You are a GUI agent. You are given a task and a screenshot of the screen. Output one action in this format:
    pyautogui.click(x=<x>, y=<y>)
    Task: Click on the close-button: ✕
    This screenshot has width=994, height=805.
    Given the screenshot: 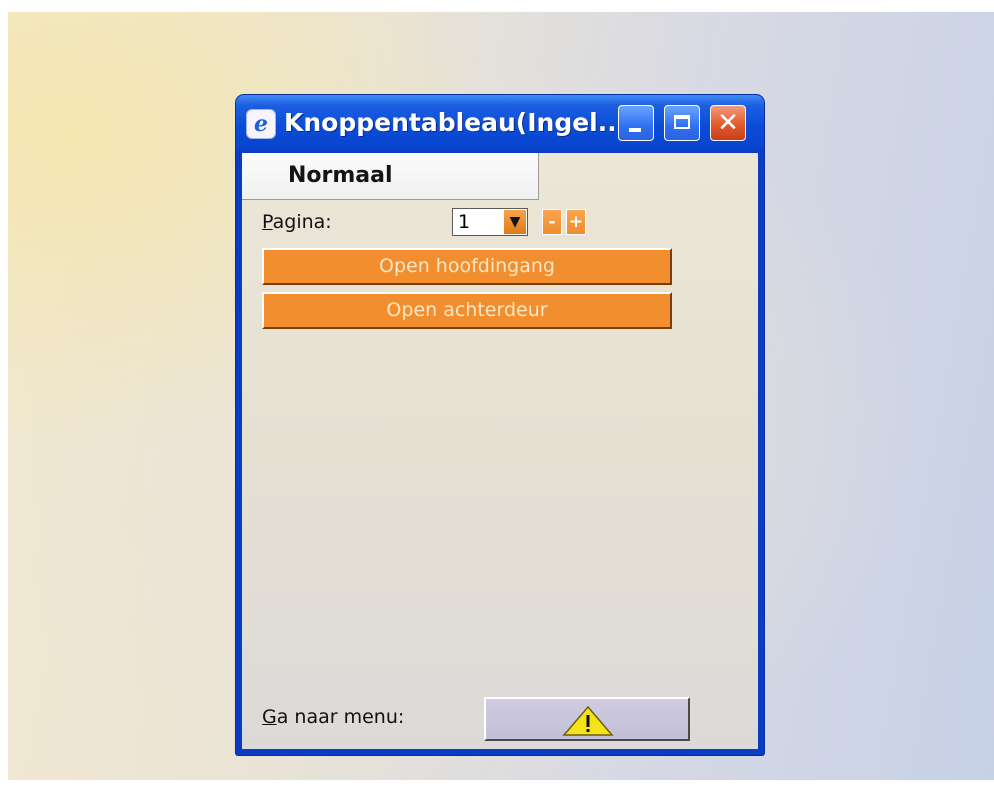 What is the action you would take?
    pyautogui.click(x=728, y=123)
    